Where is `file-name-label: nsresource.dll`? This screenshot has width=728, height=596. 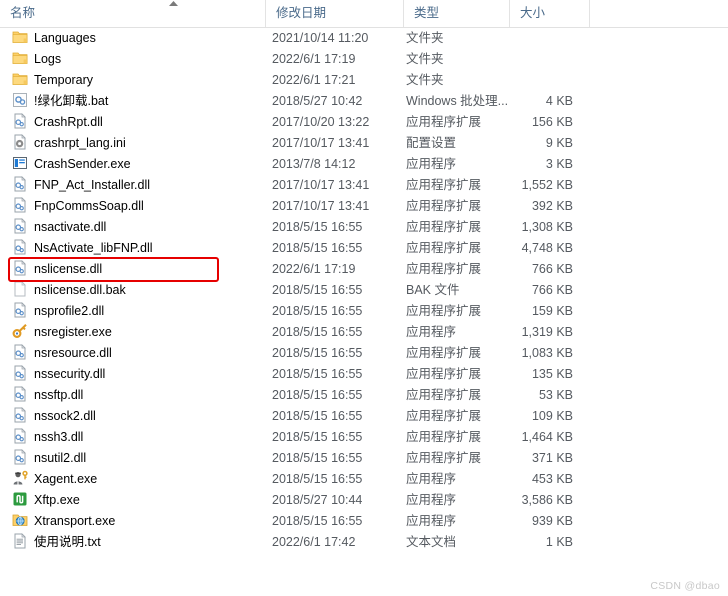
file-name-label: nsresource.dll is located at coordinates (73, 353).